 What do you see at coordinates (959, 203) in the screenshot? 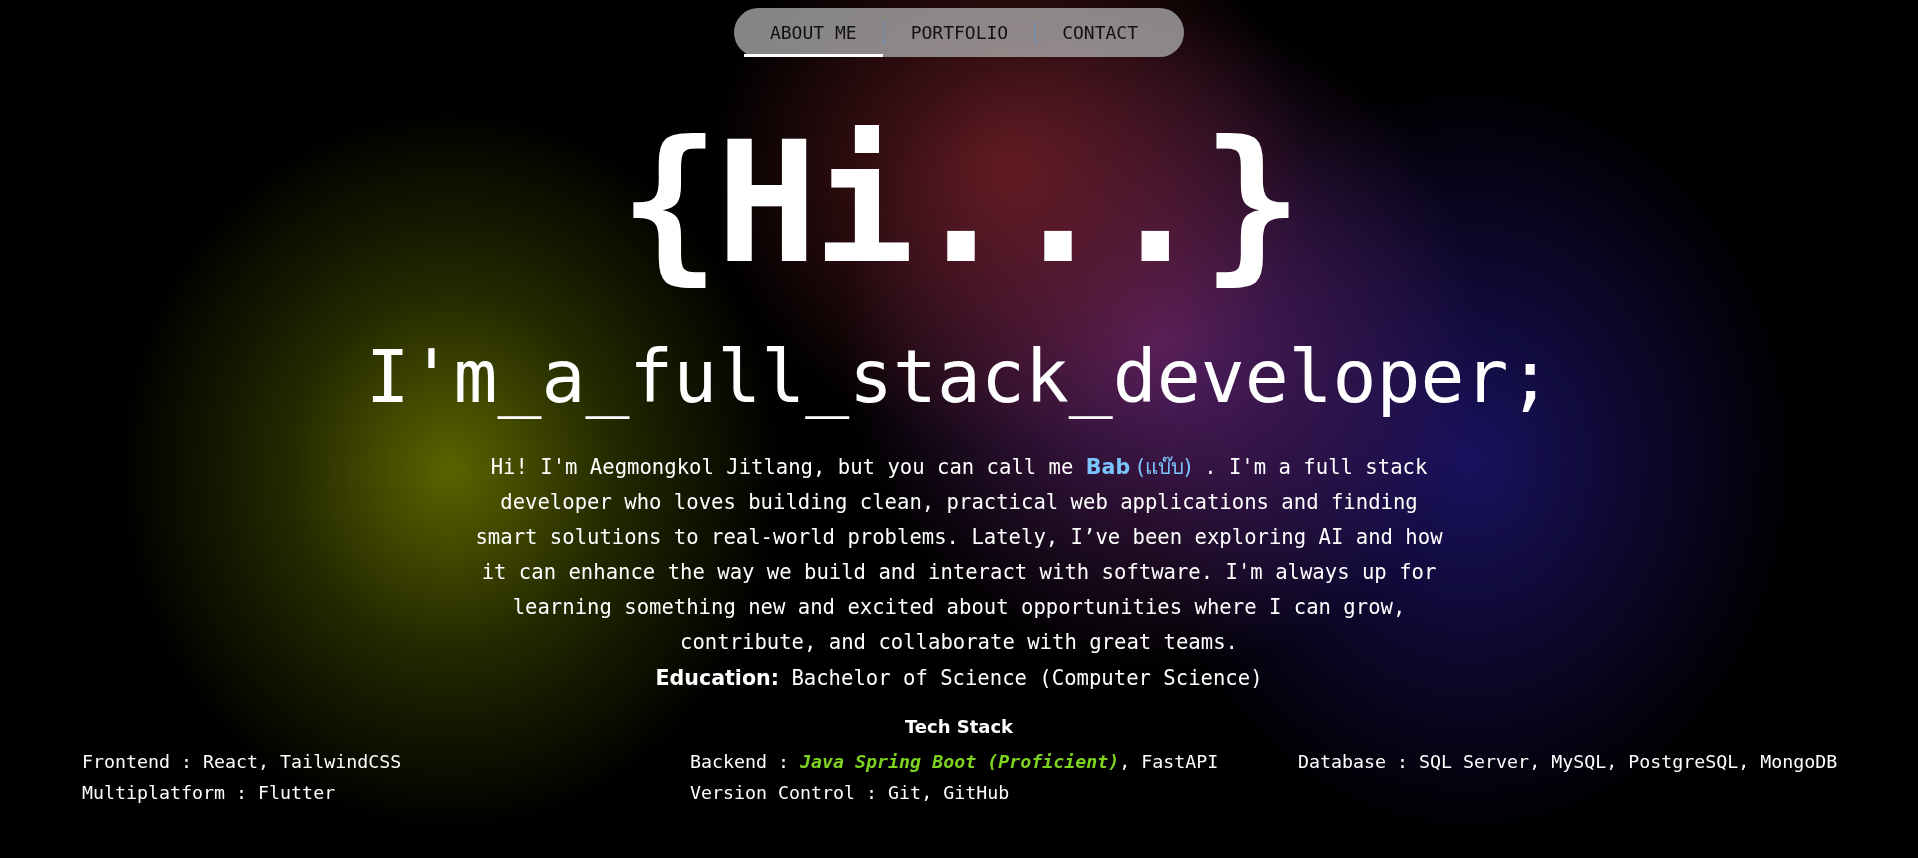
I see `greeting-heading: {Hi...}` at bounding box center [959, 203].